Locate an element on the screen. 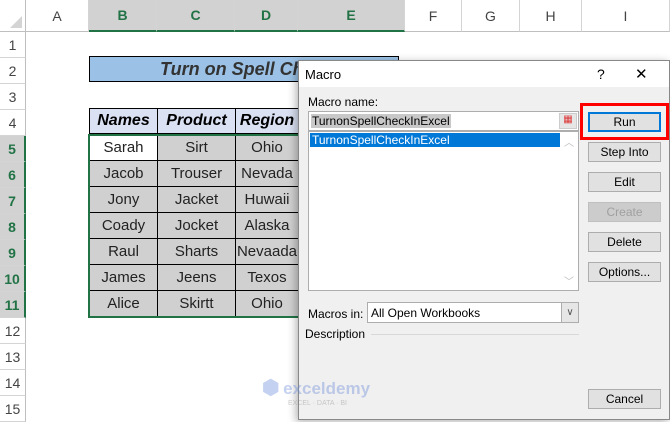  table-cell: Coady is located at coordinates (123, 225).